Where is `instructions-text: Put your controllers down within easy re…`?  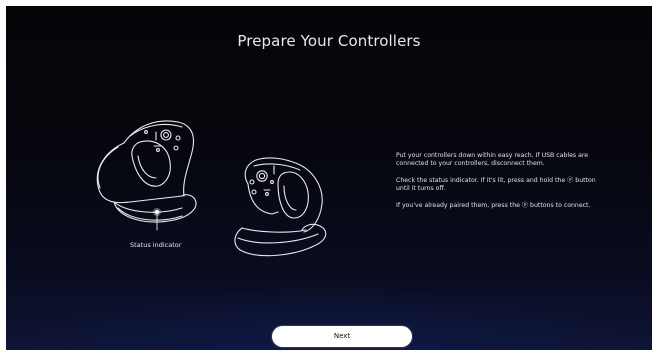
instructions-text: Put your controllers down within easy re… is located at coordinates (500, 185).